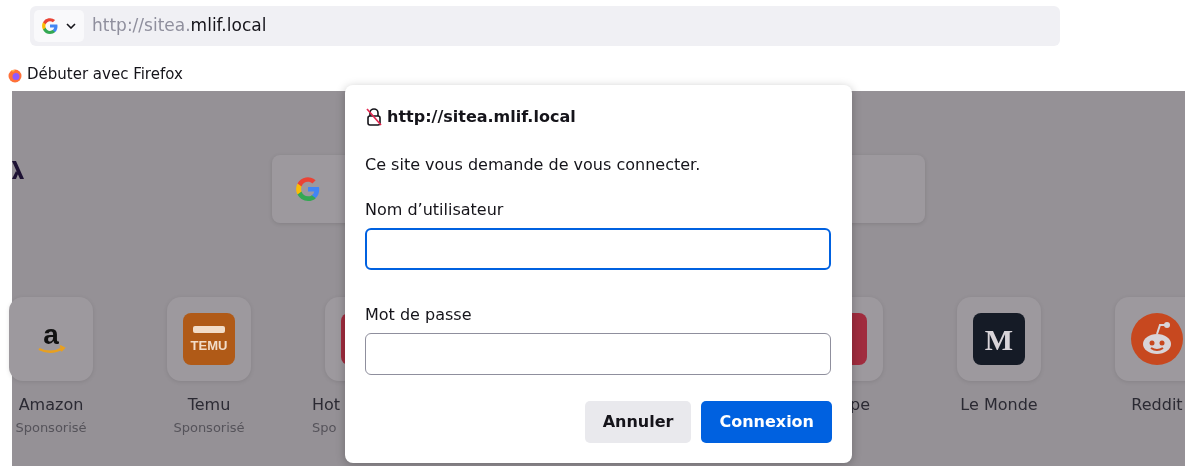  Describe the element at coordinates (545, 26) in the screenshot. I see `address-bar: http://sitea.mlif.local` at that location.